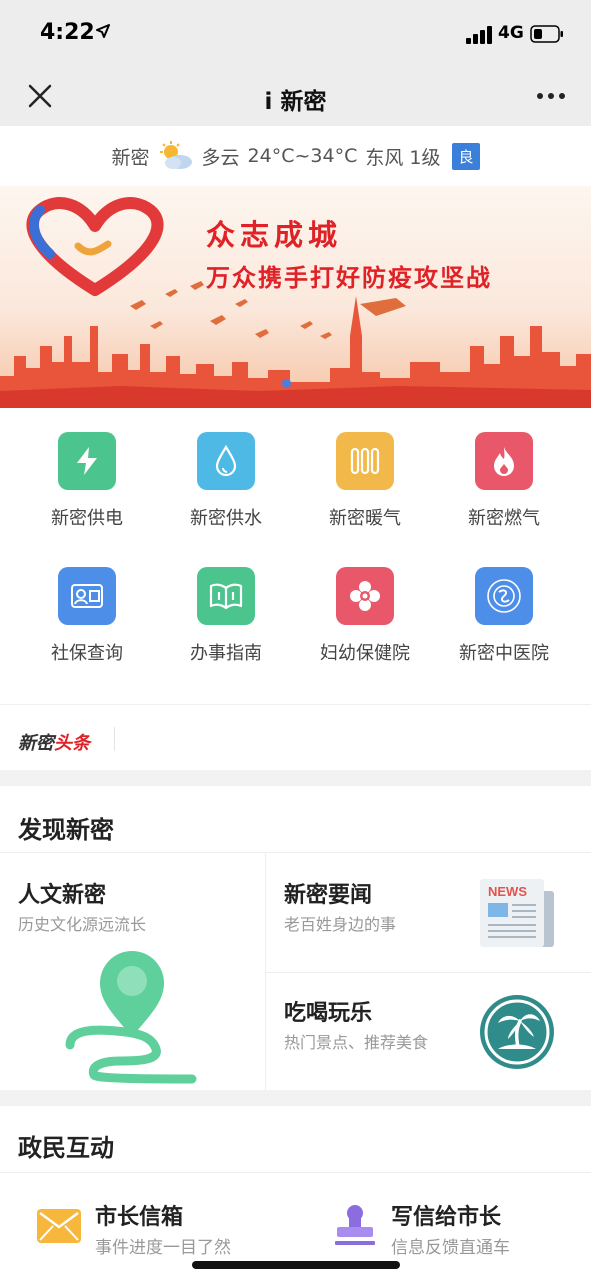 This screenshot has width=591, height=1280. Describe the element at coordinates (295, 737) in the screenshot. I see `headline-bar: 新密头条` at that location.